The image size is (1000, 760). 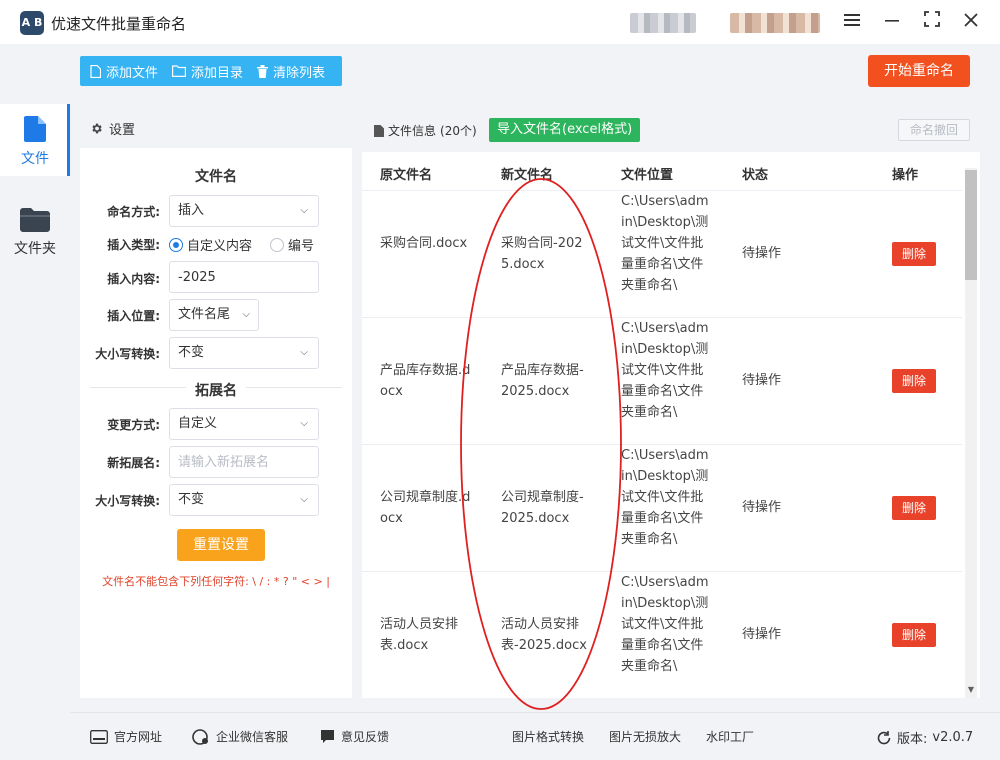 What do you see at coordinates (663, 23) in the screenshot?
I see `blurred-user-info` at bounding box center [663, 23].